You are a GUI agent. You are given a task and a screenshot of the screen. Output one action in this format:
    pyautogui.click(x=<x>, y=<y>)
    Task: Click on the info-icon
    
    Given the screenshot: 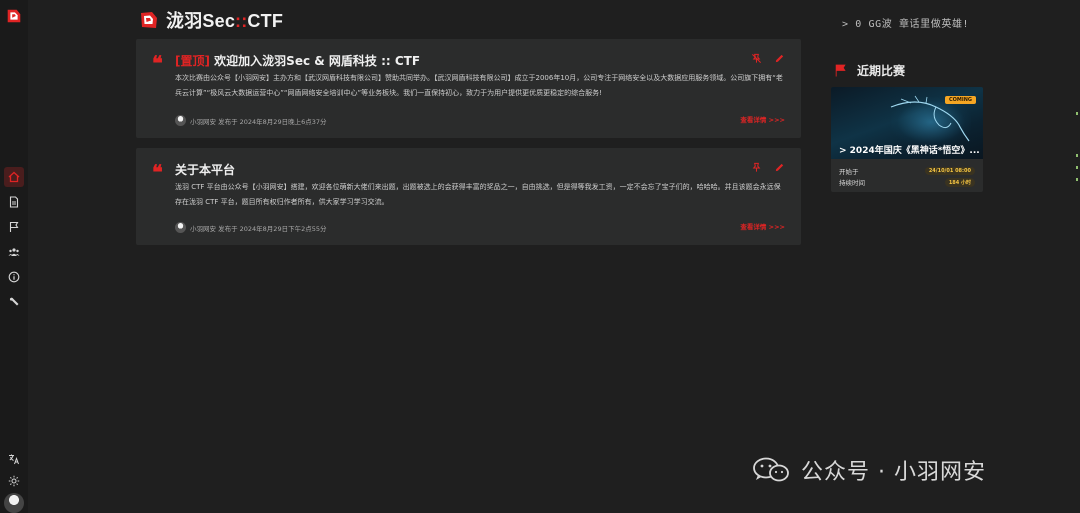 What is the action you would take?
    pyautogui.click(x=14, y=277)
    